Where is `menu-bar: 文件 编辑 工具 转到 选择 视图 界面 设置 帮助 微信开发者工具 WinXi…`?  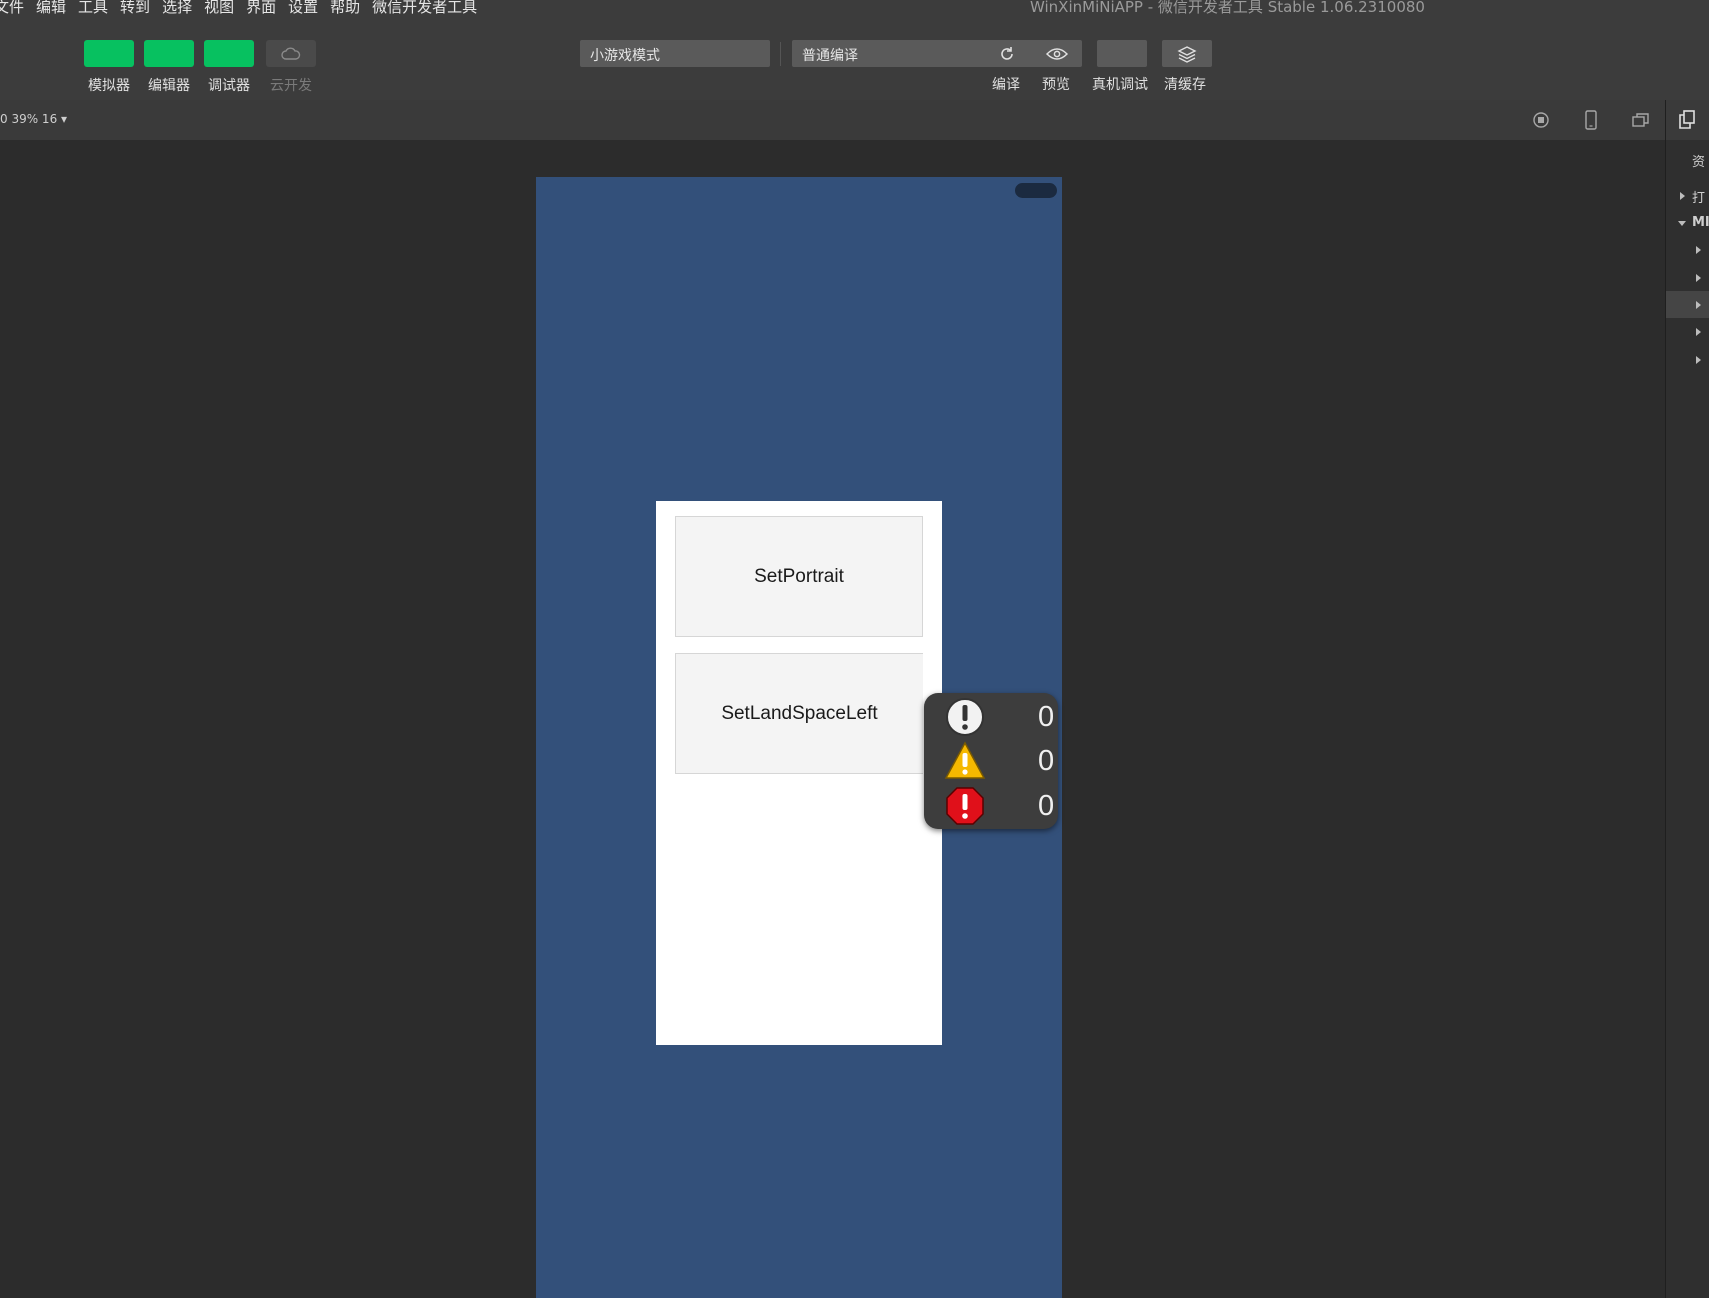
menu-bar: 文件 编辑 工具 转到 选择 视图 界面 设置 帮助 微信开发者工具 WinXi… is located at coordinates (854, 9).